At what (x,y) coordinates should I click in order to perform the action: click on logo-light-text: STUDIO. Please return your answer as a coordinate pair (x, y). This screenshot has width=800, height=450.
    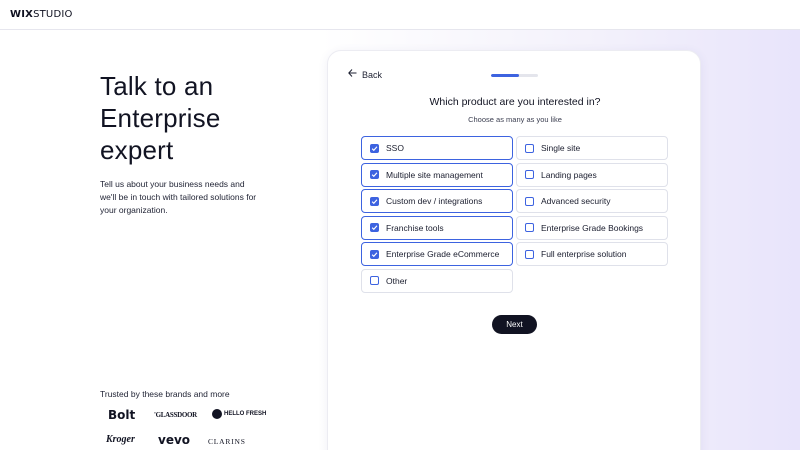
    Looking at the image, I should click on (53, 14).